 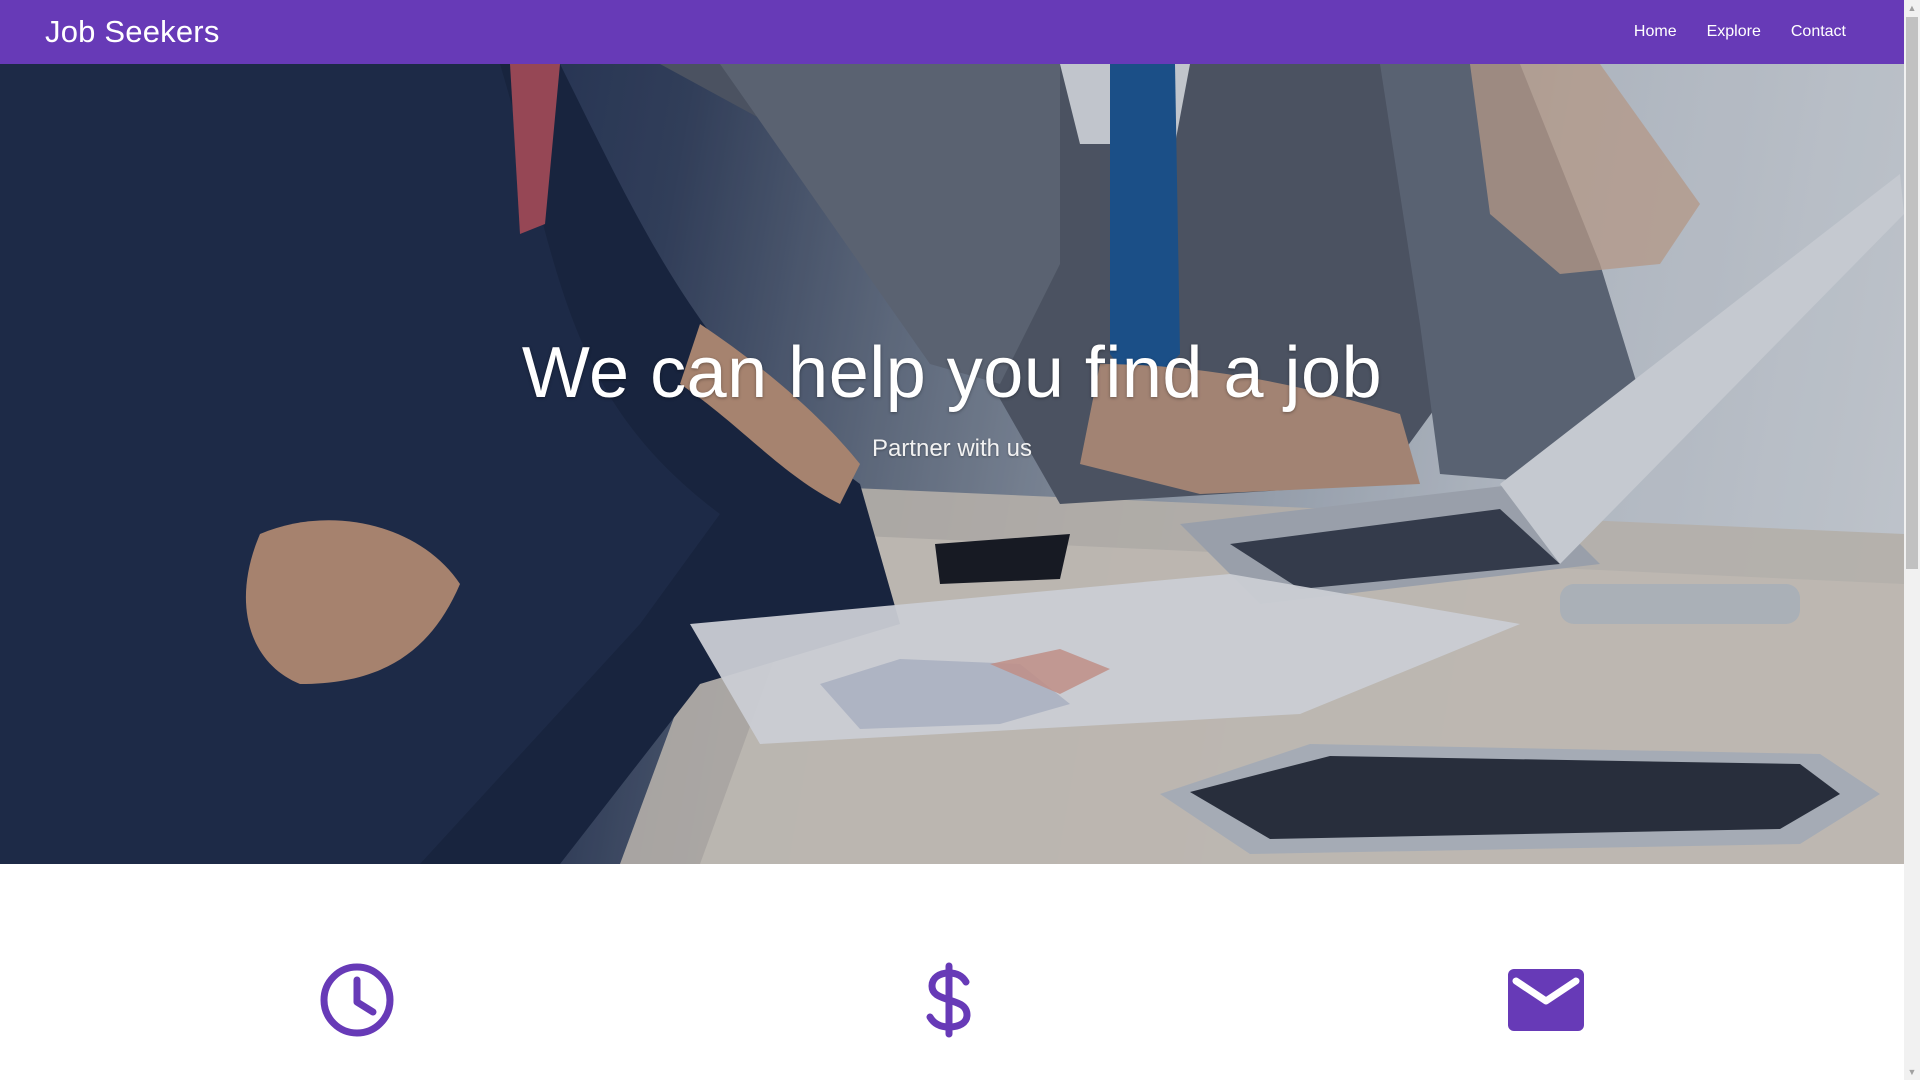 I want to click on nav-links: Home Explore Contact, so click(x=1740, y=32).